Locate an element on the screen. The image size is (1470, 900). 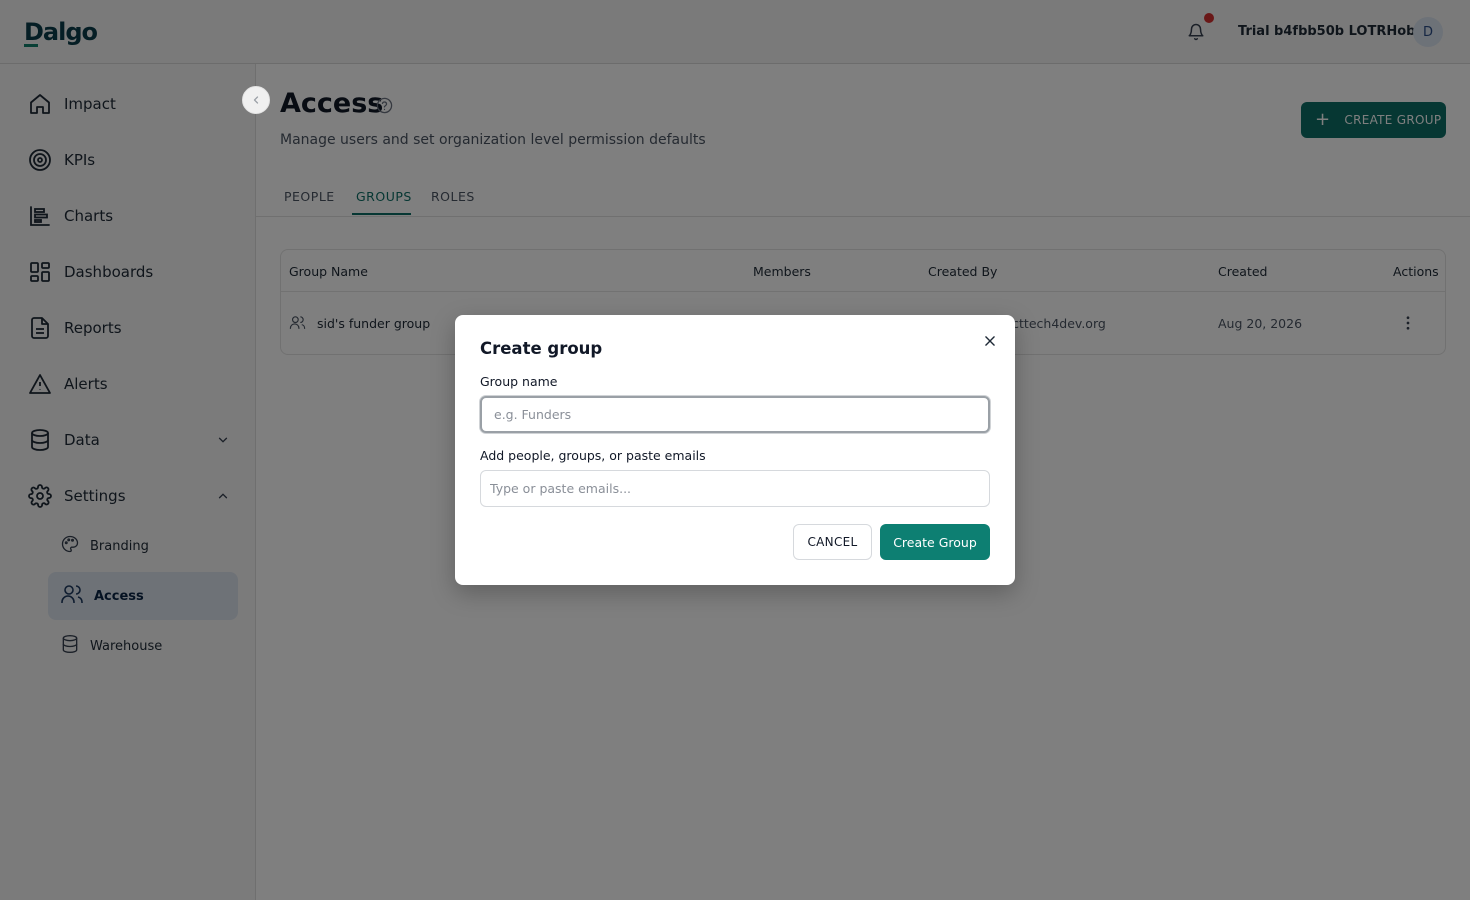
create-group-submit-button: Create Group is located at coordinates (935, 542).